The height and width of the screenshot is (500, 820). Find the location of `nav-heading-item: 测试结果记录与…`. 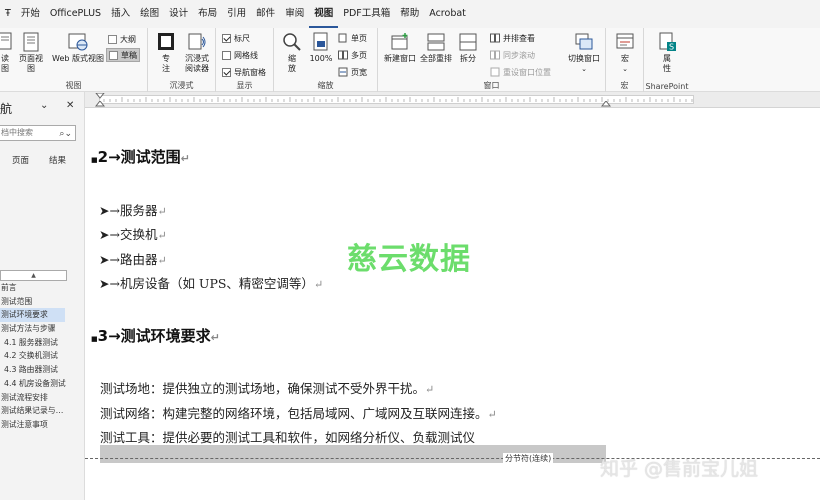

nav-heading-item: 测试结果记录与… is located at coordinates (42, 411).